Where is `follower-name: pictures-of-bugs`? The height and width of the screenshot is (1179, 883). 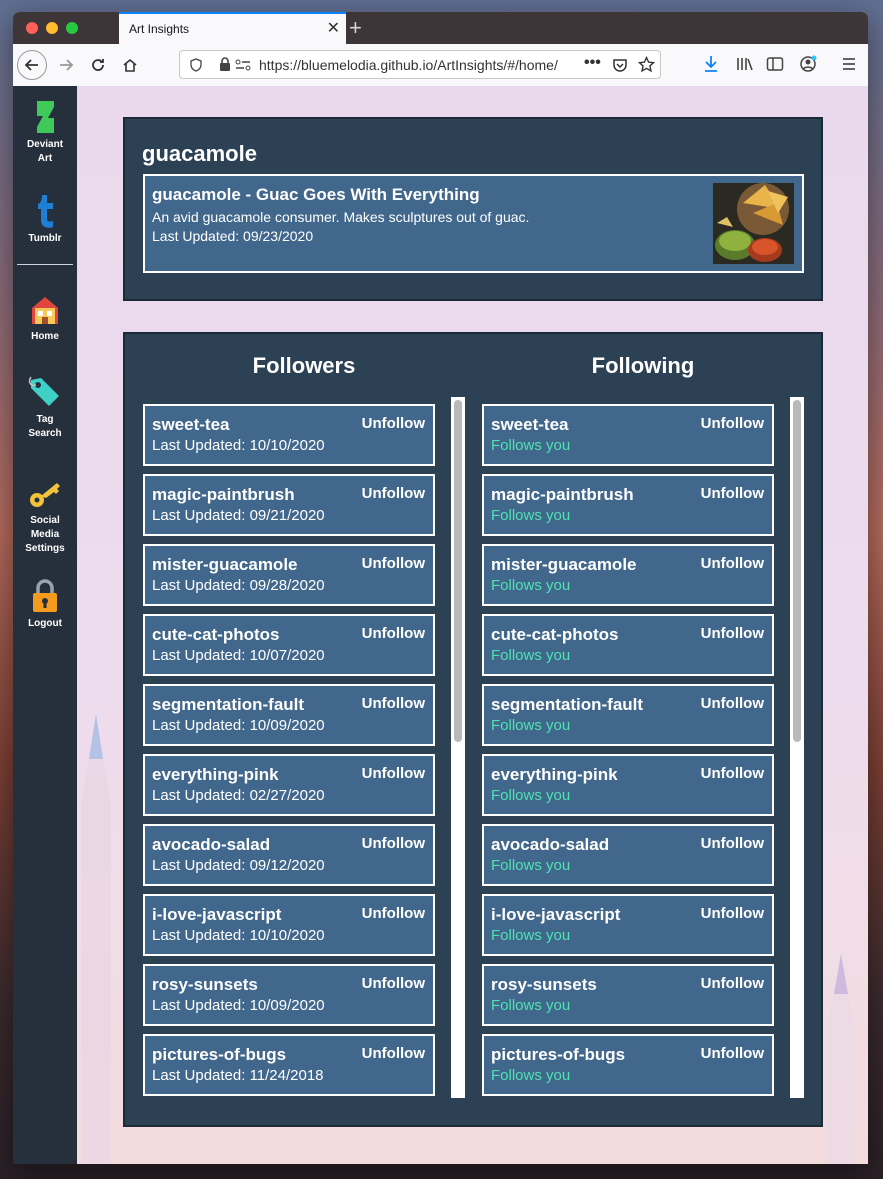 follower-name: pictures-of-bugs is located at coordinates (219, 1055).